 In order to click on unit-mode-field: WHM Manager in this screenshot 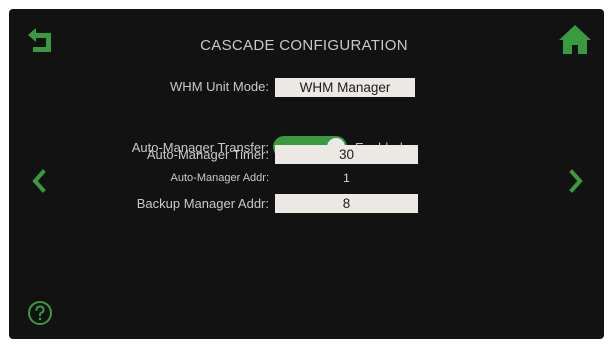, I will do `click(345, 87)`.